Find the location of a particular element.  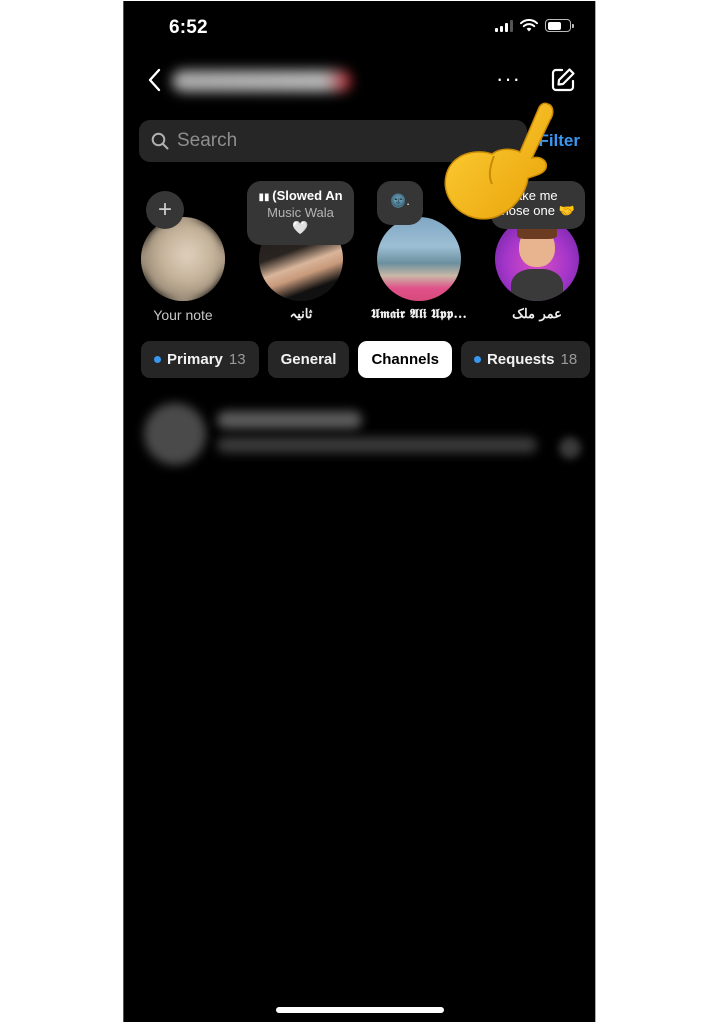

wifi-icon is located at coordinates (529, 25).